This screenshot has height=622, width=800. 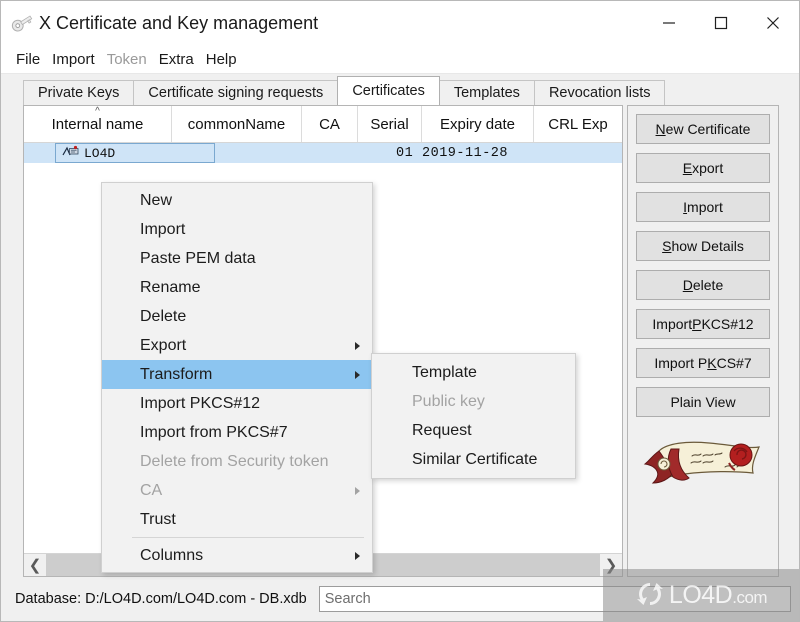 I want to click on row-serial-cell: 01, so click(x=405, y=153).